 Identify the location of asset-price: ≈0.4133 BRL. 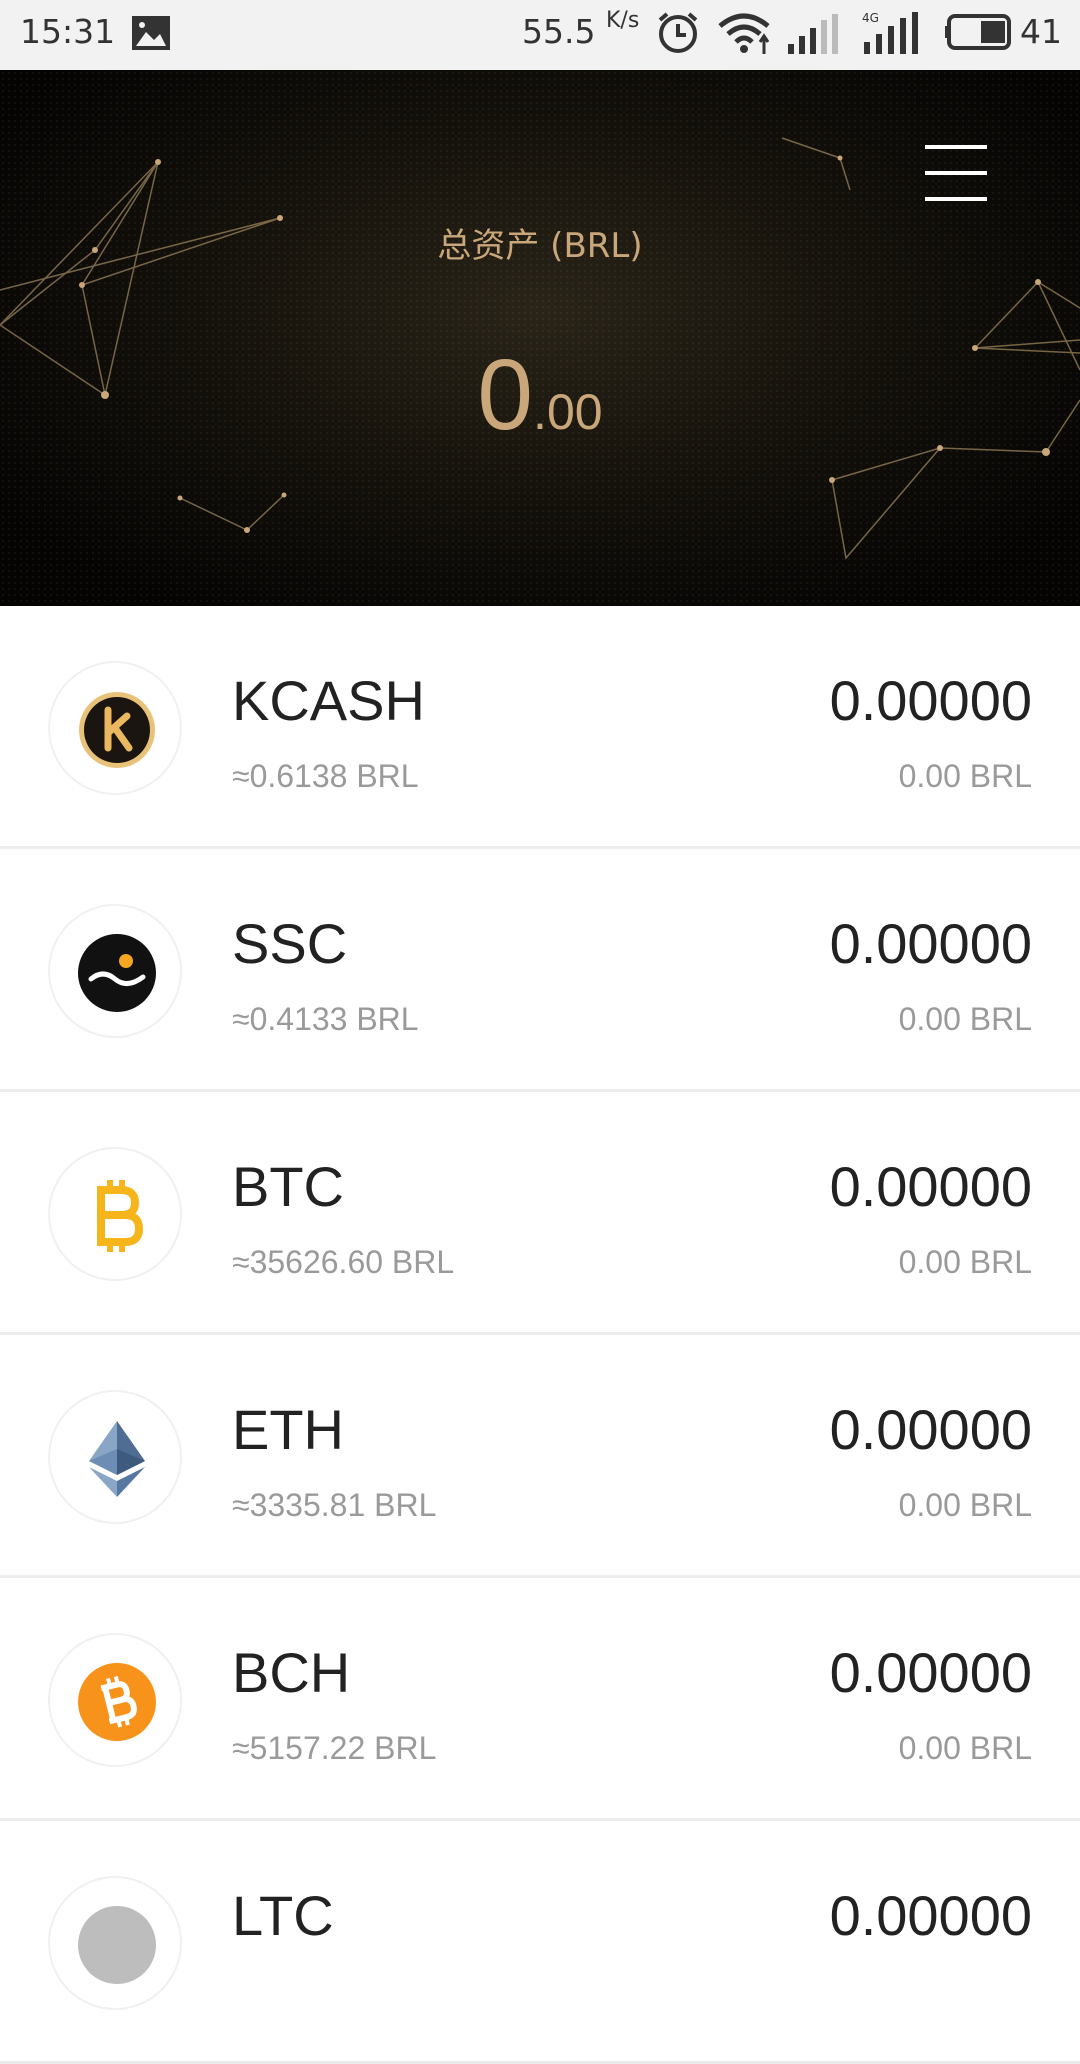
(325, 1019).